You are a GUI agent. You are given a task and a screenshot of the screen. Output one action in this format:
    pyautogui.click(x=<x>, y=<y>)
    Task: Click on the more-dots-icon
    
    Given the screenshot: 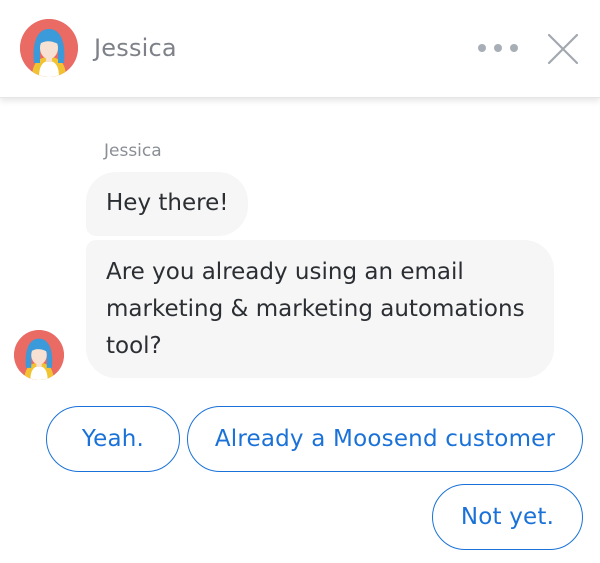 What is the action you would take?
    pyautogui.click(x=482, y=48)
    